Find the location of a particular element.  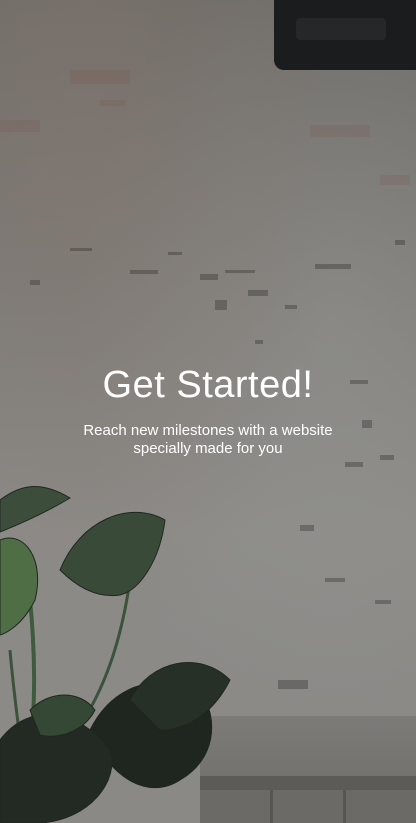

hero-subtitle-line-1: Reach new milestones with a website is located at coordinates (208, 430).